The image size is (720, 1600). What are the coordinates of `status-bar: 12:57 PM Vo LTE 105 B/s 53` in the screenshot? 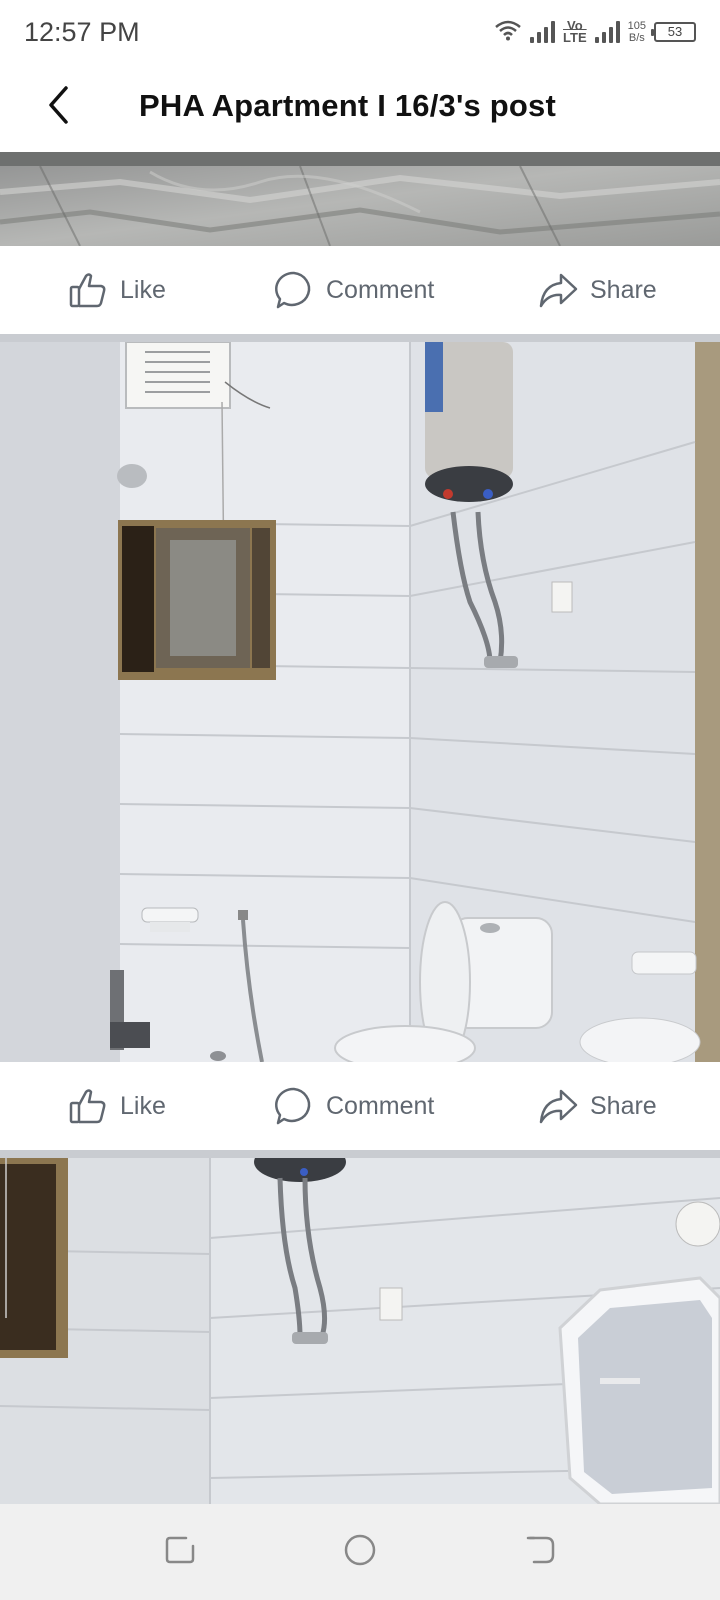 It's located at (360, 32).